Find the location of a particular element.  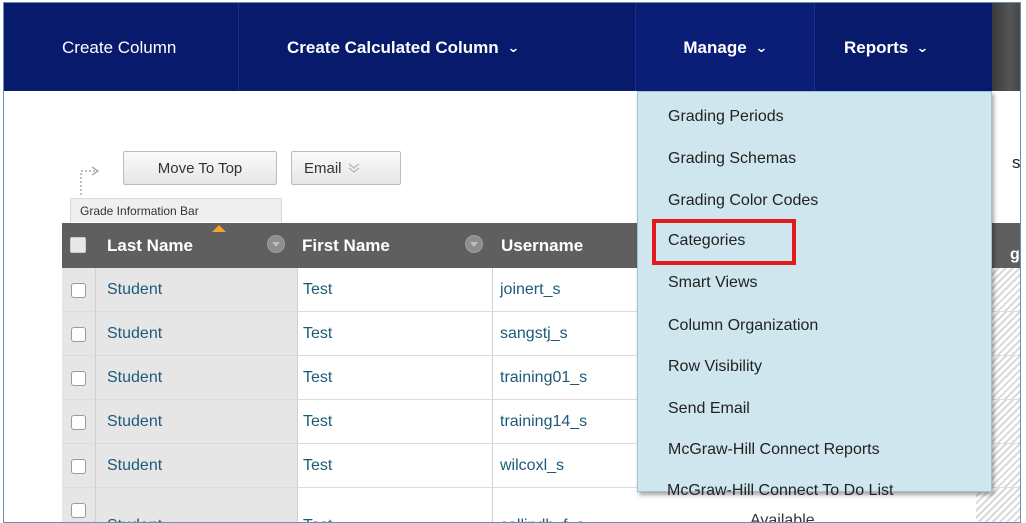

clipped-header-text: gr is located at coordinates (1015, 254).